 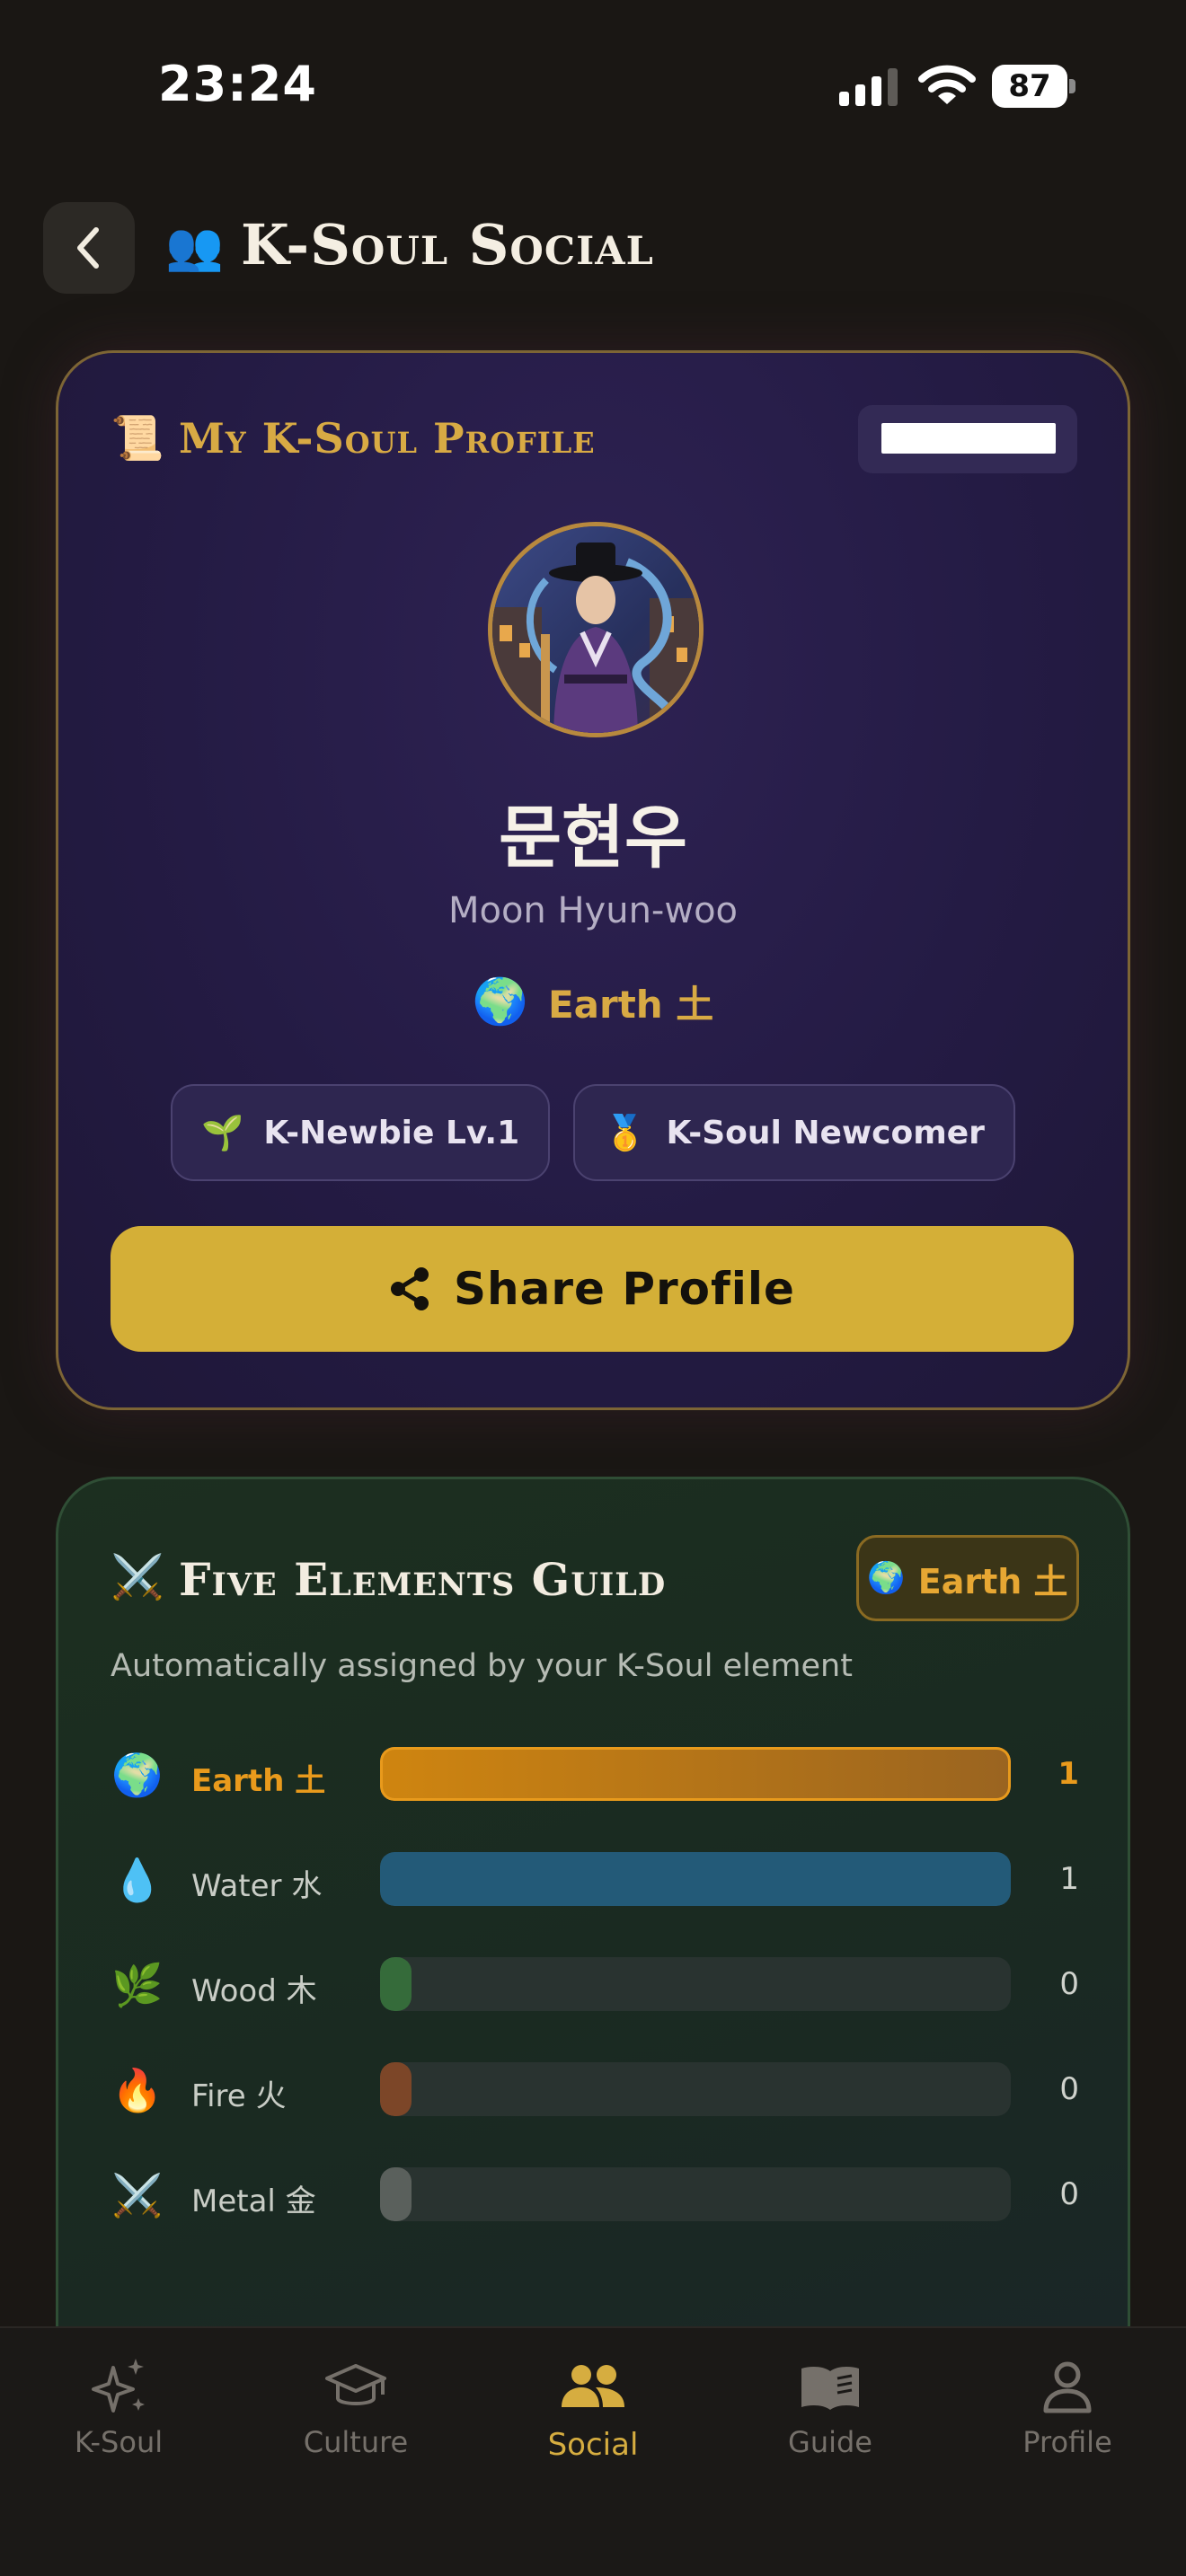 I want to click on person-icon, so click(x=1067, y=2387).